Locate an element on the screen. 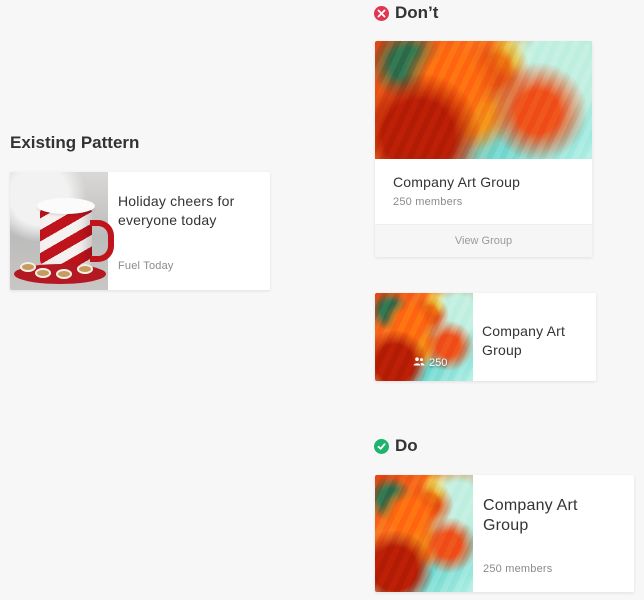 The image size is (644, 600). art-group-thumbnail is located at coordinates (424, 533).